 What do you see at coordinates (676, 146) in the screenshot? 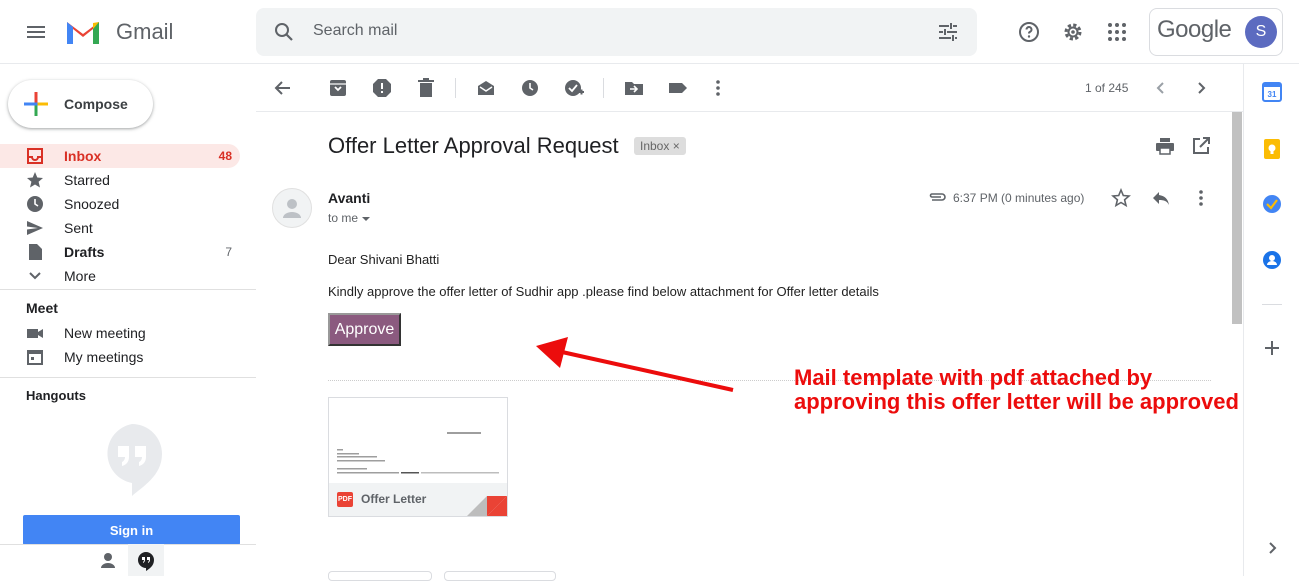
I see `remove-label-icon: ×` at bounding box center [676, 146].